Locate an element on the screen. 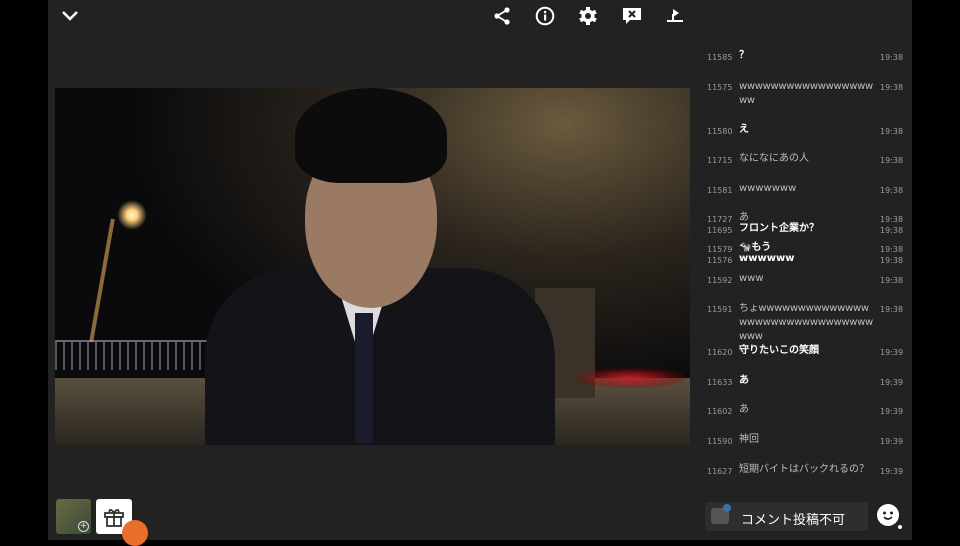 This screenshot has width=960, height=546. check-badge-icon is located at coordinates (727, 508).